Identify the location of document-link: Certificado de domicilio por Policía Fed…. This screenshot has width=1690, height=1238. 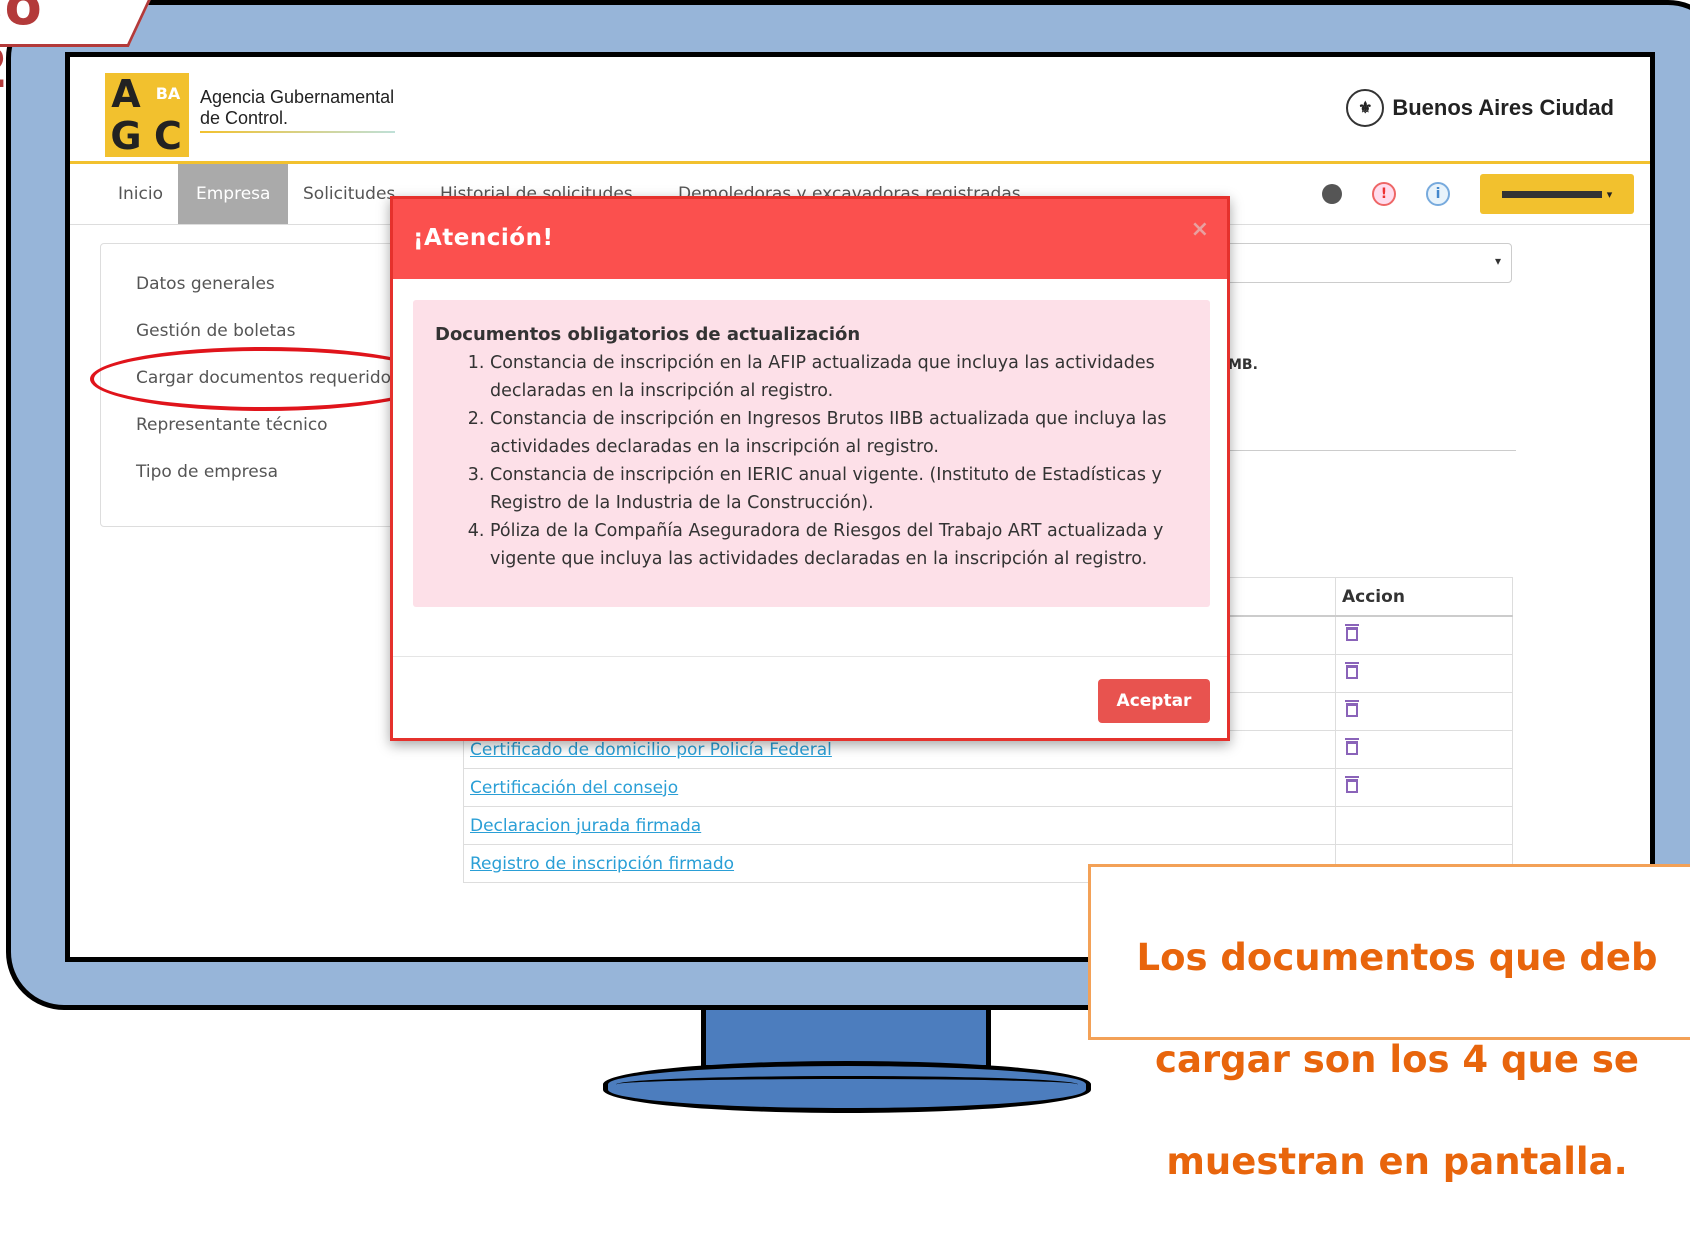
(651, 750).